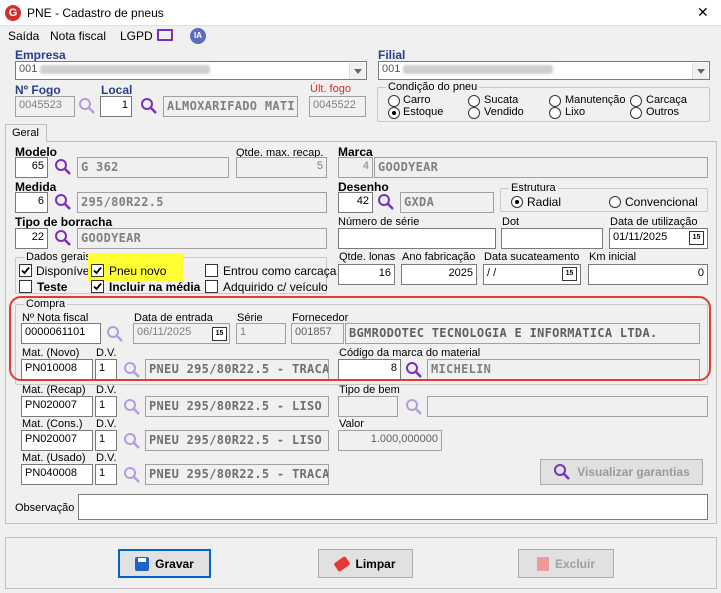 Image resolution: width=721 pixels, height=593 pixels. Describe the element at coordinates (165, 35) in the screenshot. I see `monitor-icon` at that location.